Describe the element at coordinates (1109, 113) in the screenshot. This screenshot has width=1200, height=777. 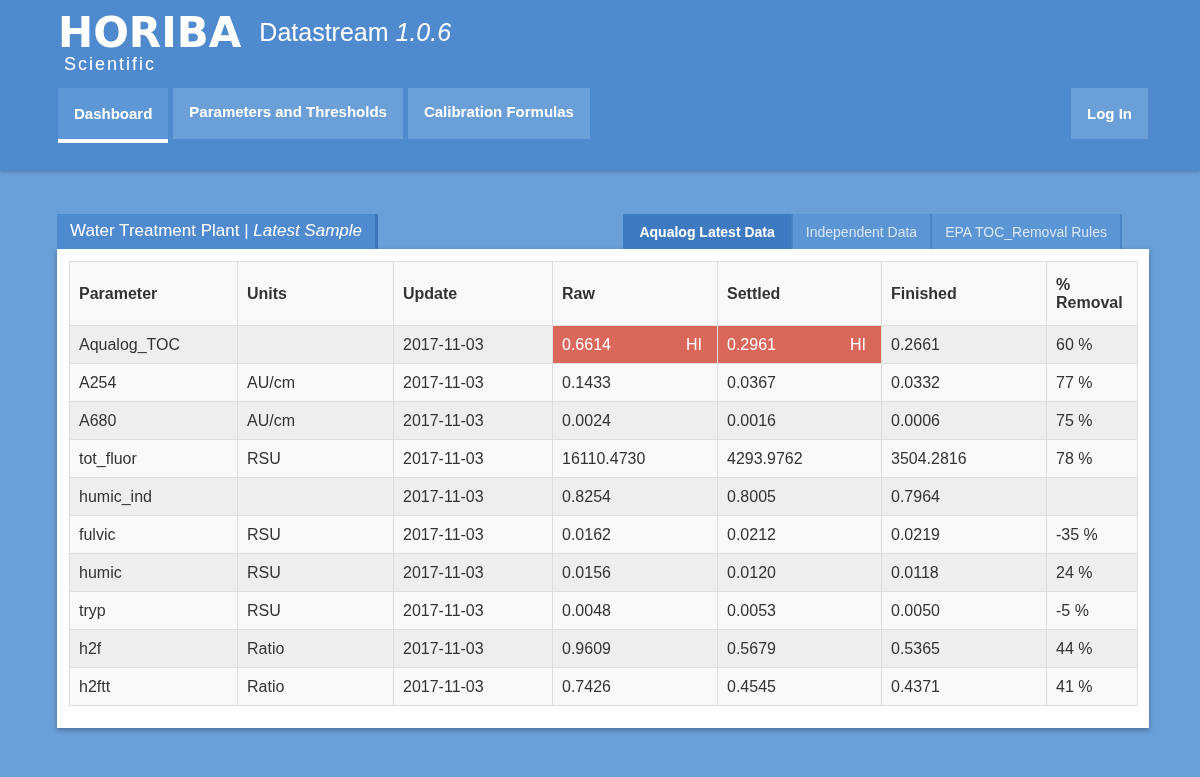
I see `login-button: Log In` at that location.